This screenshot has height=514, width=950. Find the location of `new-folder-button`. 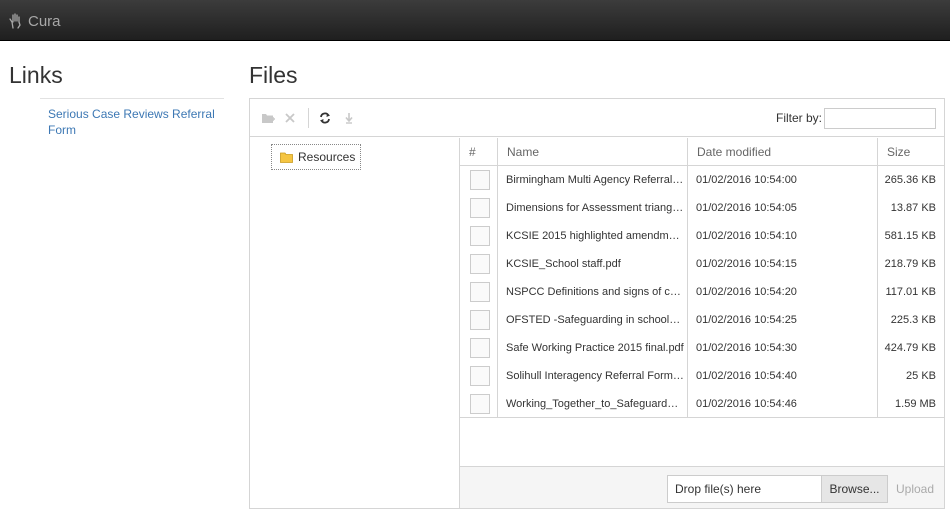

new-folder-button is located at coordinates (268, 118).